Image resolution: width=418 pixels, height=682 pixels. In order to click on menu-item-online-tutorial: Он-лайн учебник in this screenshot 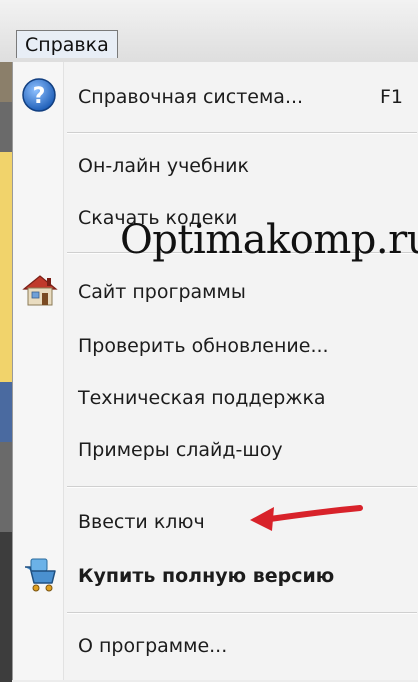, I will do `click(215, 166)`.